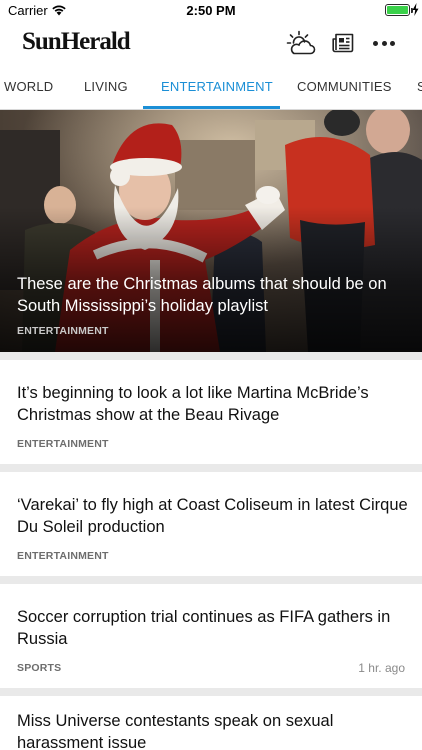 The width and height of the screenshot is (422, 750). Describe the element at coordinates (63, 331) in the screenshot. I see `hero-category-label: ENTERTAINMENT` at that location.